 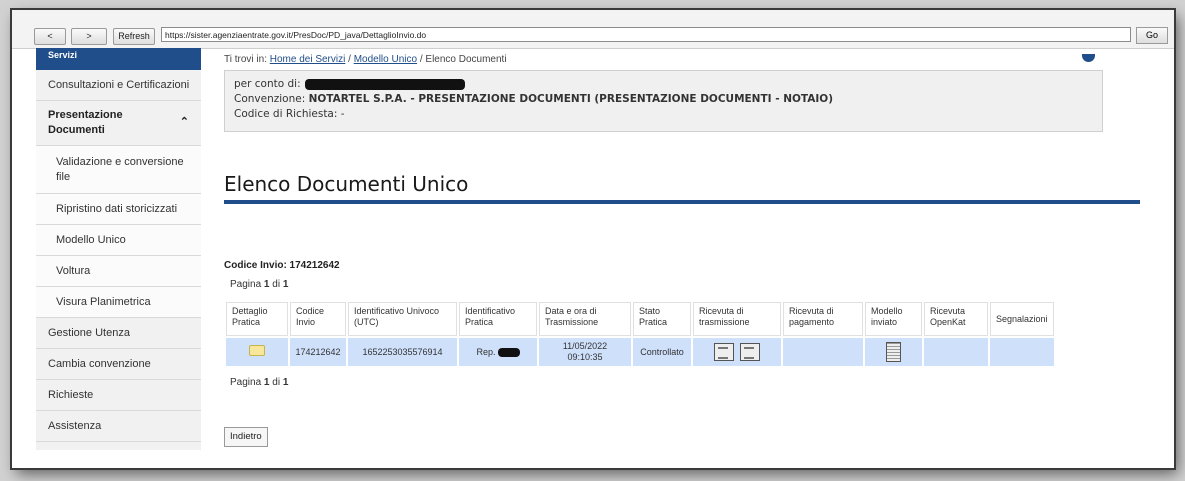 What do you see at coordinates (385, 59) in the screenshot?
I see `breadcrumb-link-modello: Modello Unico` at bounding box center [385, 59].